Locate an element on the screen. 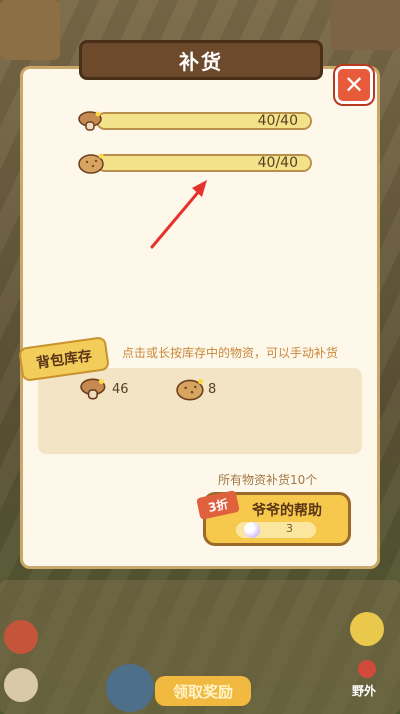 The image size is (400, 714). close-button: ✕ is located at coordinates (354, 85).